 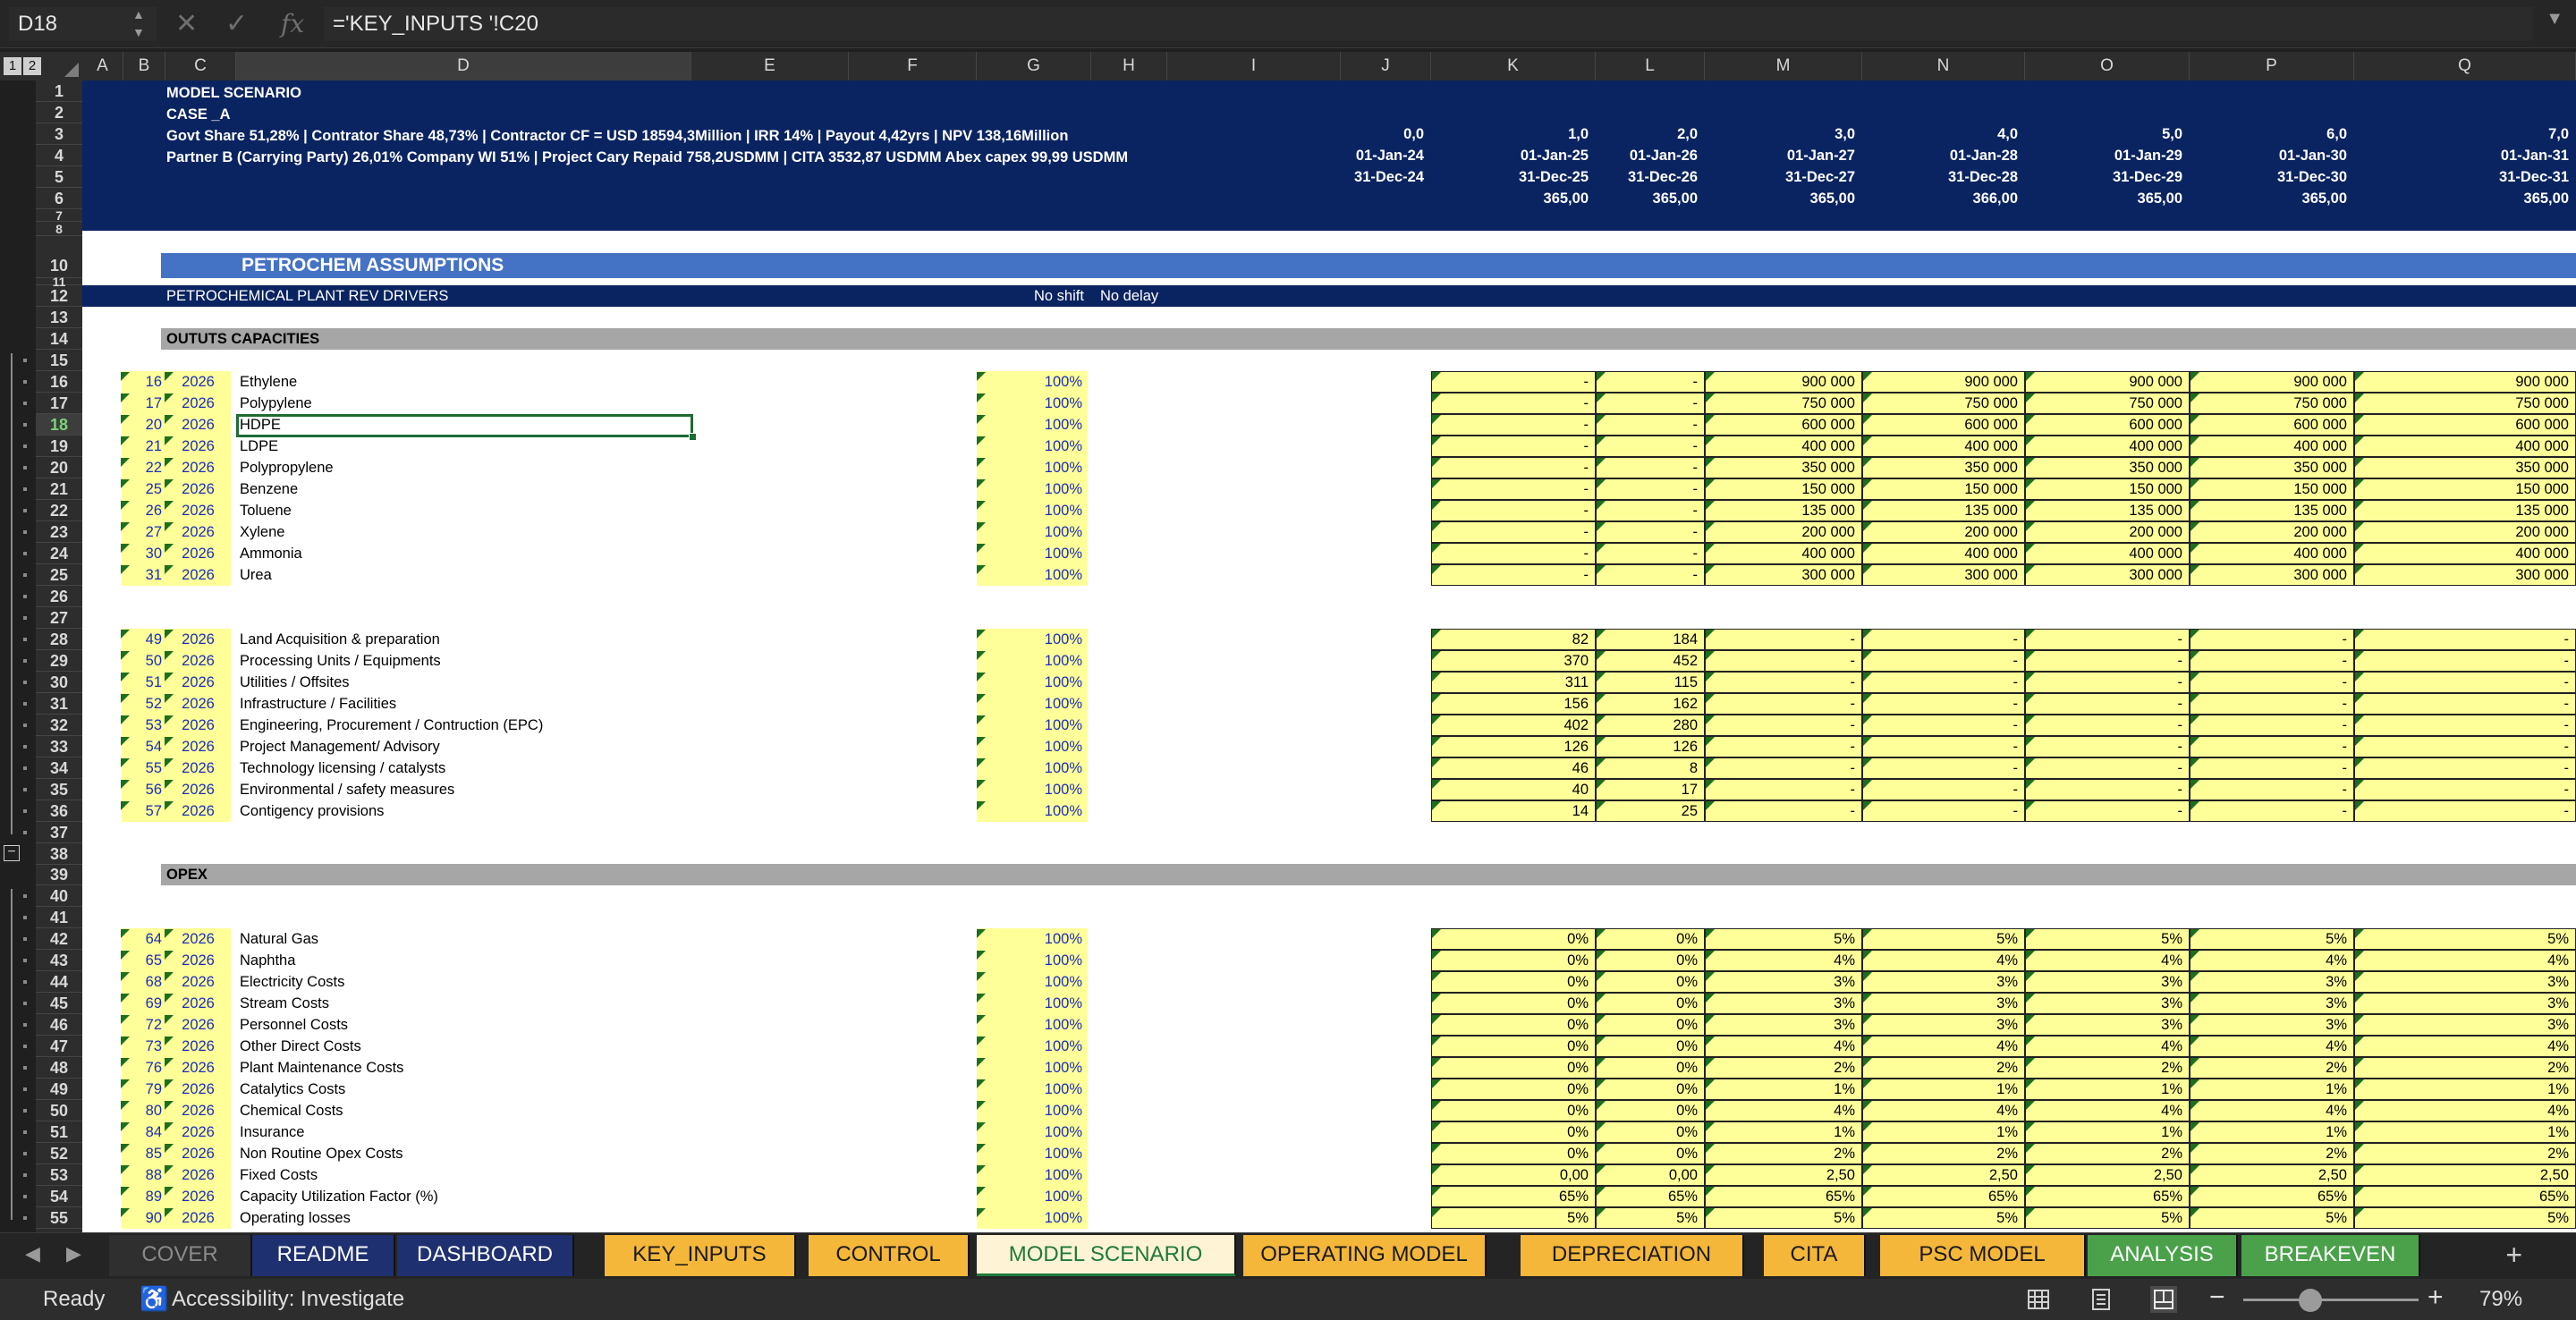 What do you see at coordinates (59, 360) in the screenshot?
I see `row-header: 15` at bounding box center [59, 360].